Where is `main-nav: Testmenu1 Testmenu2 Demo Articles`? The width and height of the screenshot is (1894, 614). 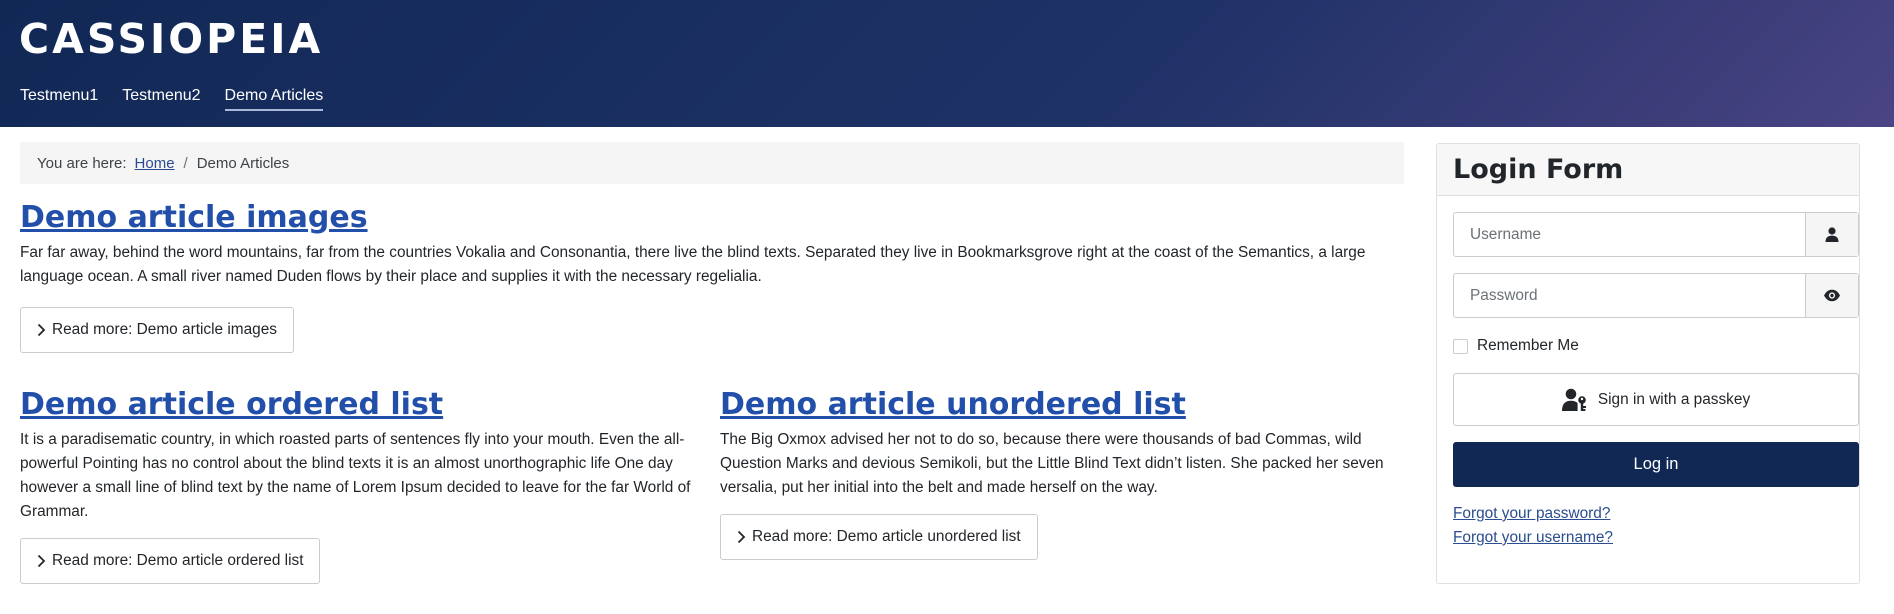 main-nav: Testmenu1 Testmenu2 Demo Articles is located at coordinates (172, 98).